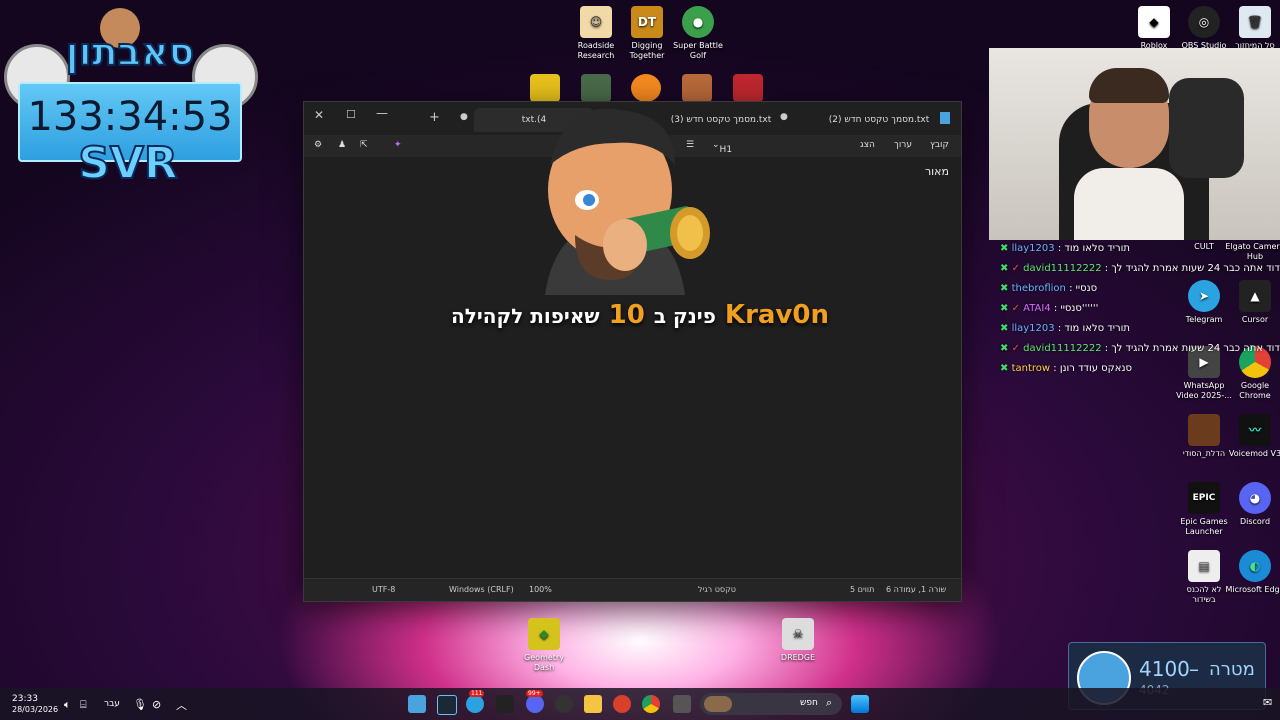  I want to click on desktop-icon-discord: ◕ Discord, so click(1252, 504).